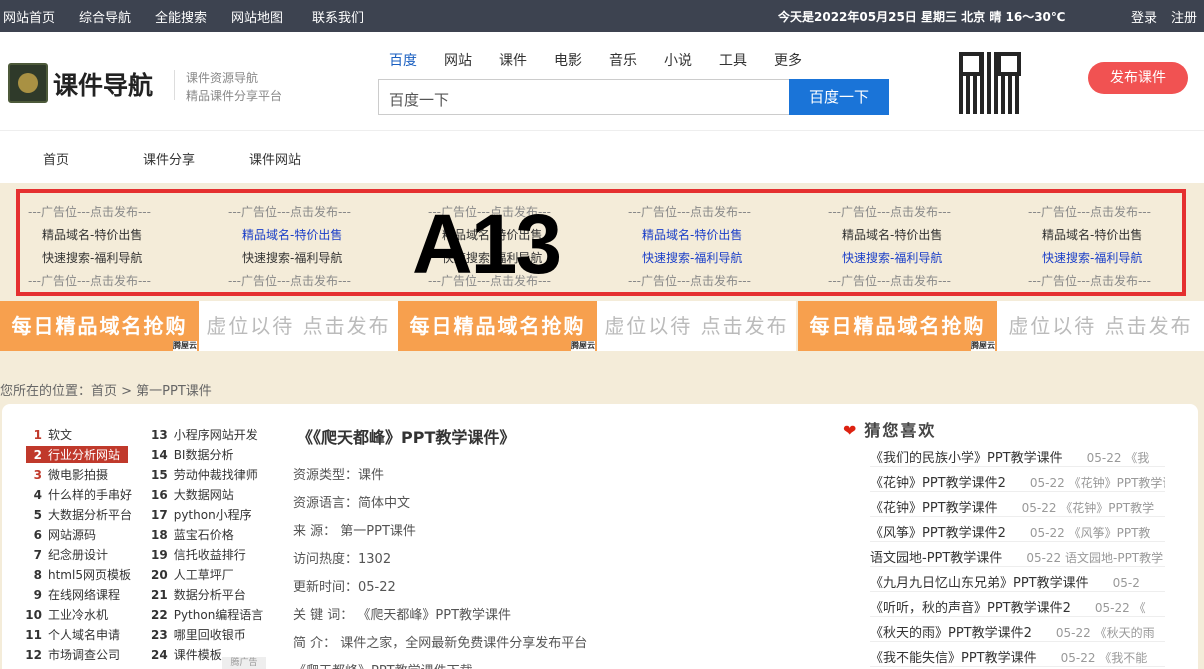 The image size is (1204, 669). I want to click on rank-item: 5 大数据分析平台, so click(81, 514).